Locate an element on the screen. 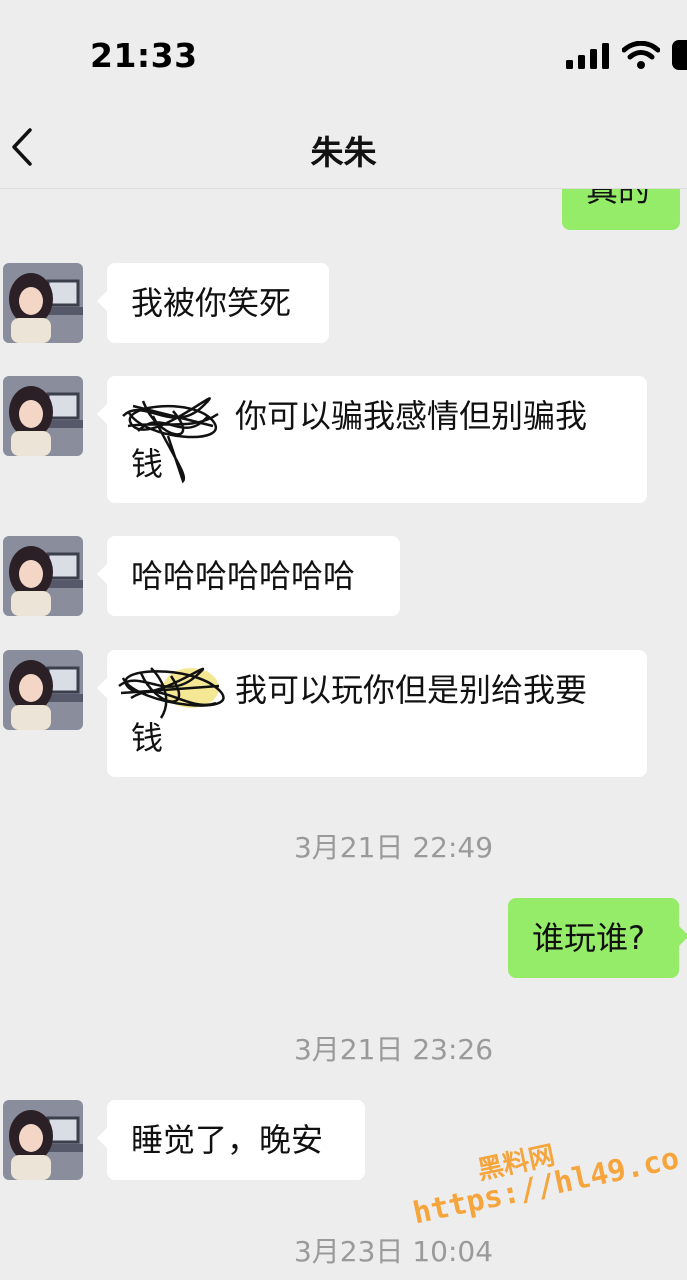 This screenshot has width=687, height=1280. message-bubble: 睡觉了，晚安 is located at coordinates (231, 1140).